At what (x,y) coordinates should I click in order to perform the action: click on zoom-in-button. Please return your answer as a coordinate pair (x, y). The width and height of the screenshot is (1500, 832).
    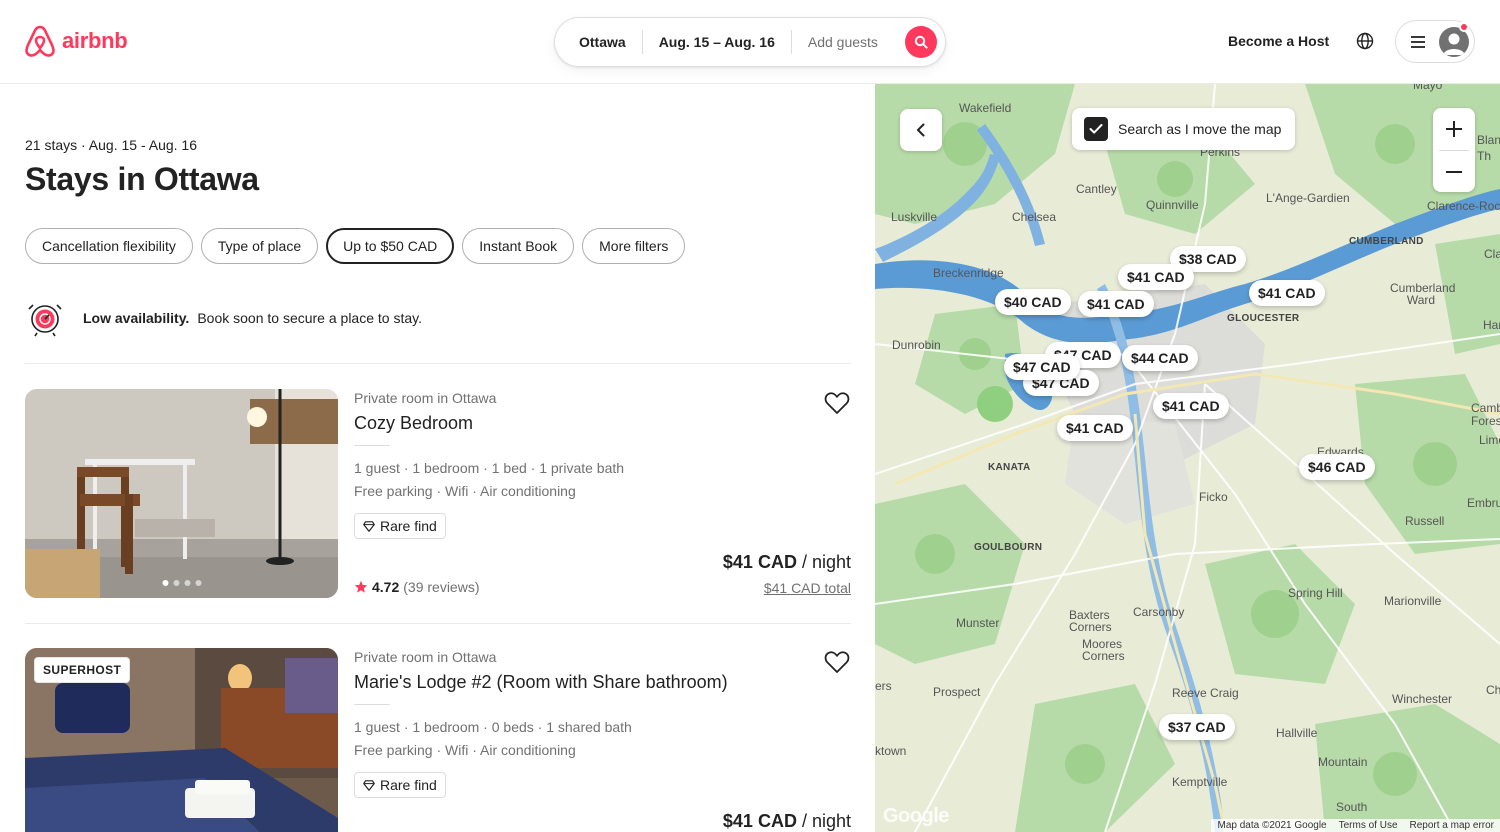
    Looking at the image, I should click on (1454, 129).